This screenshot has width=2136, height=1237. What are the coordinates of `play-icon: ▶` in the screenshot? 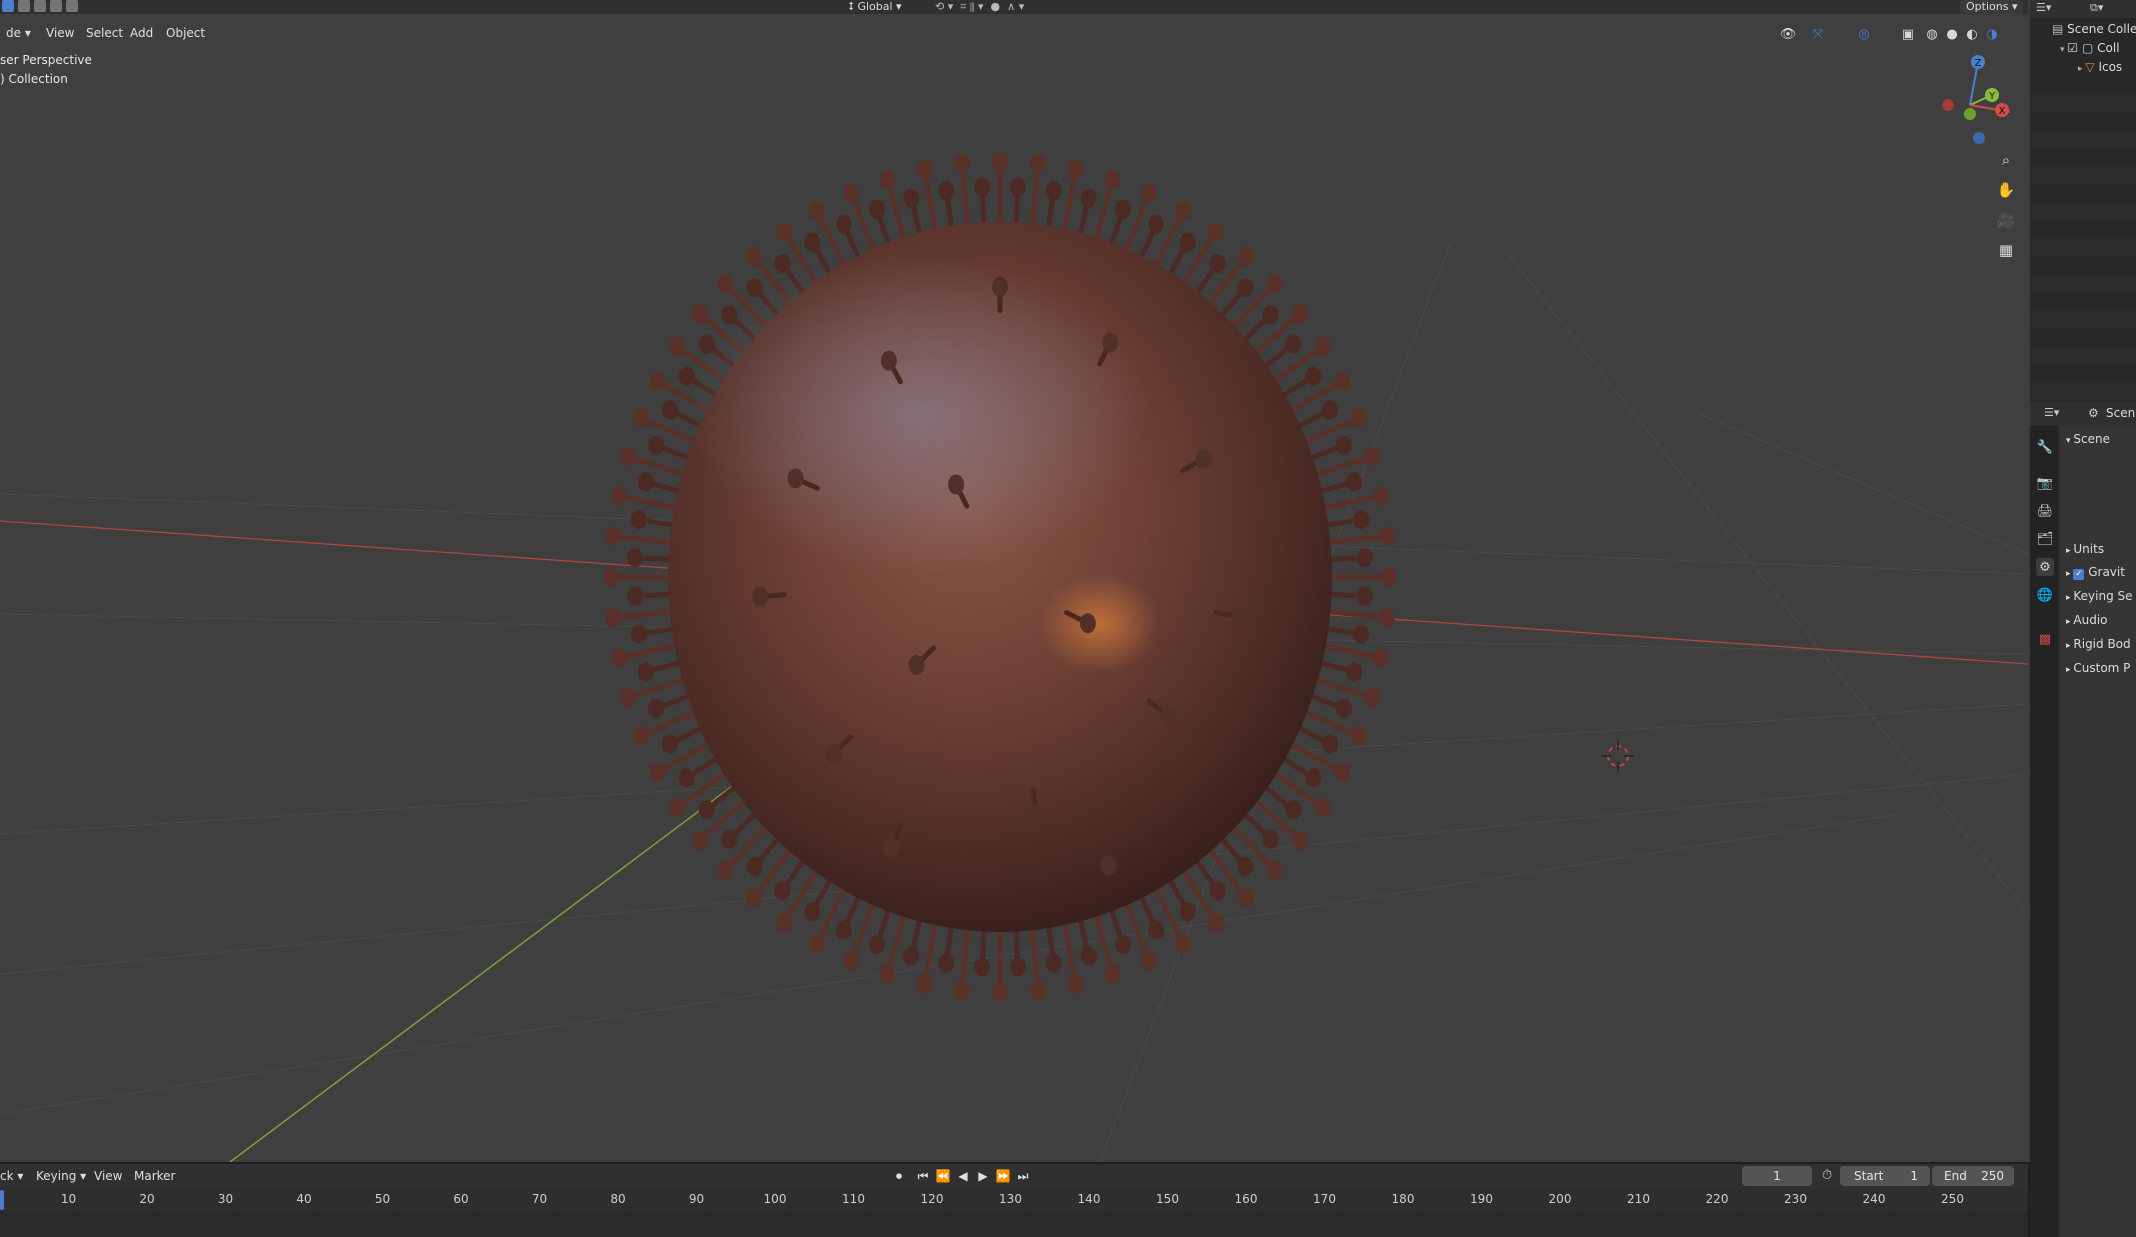 It's located at (983, 1176).